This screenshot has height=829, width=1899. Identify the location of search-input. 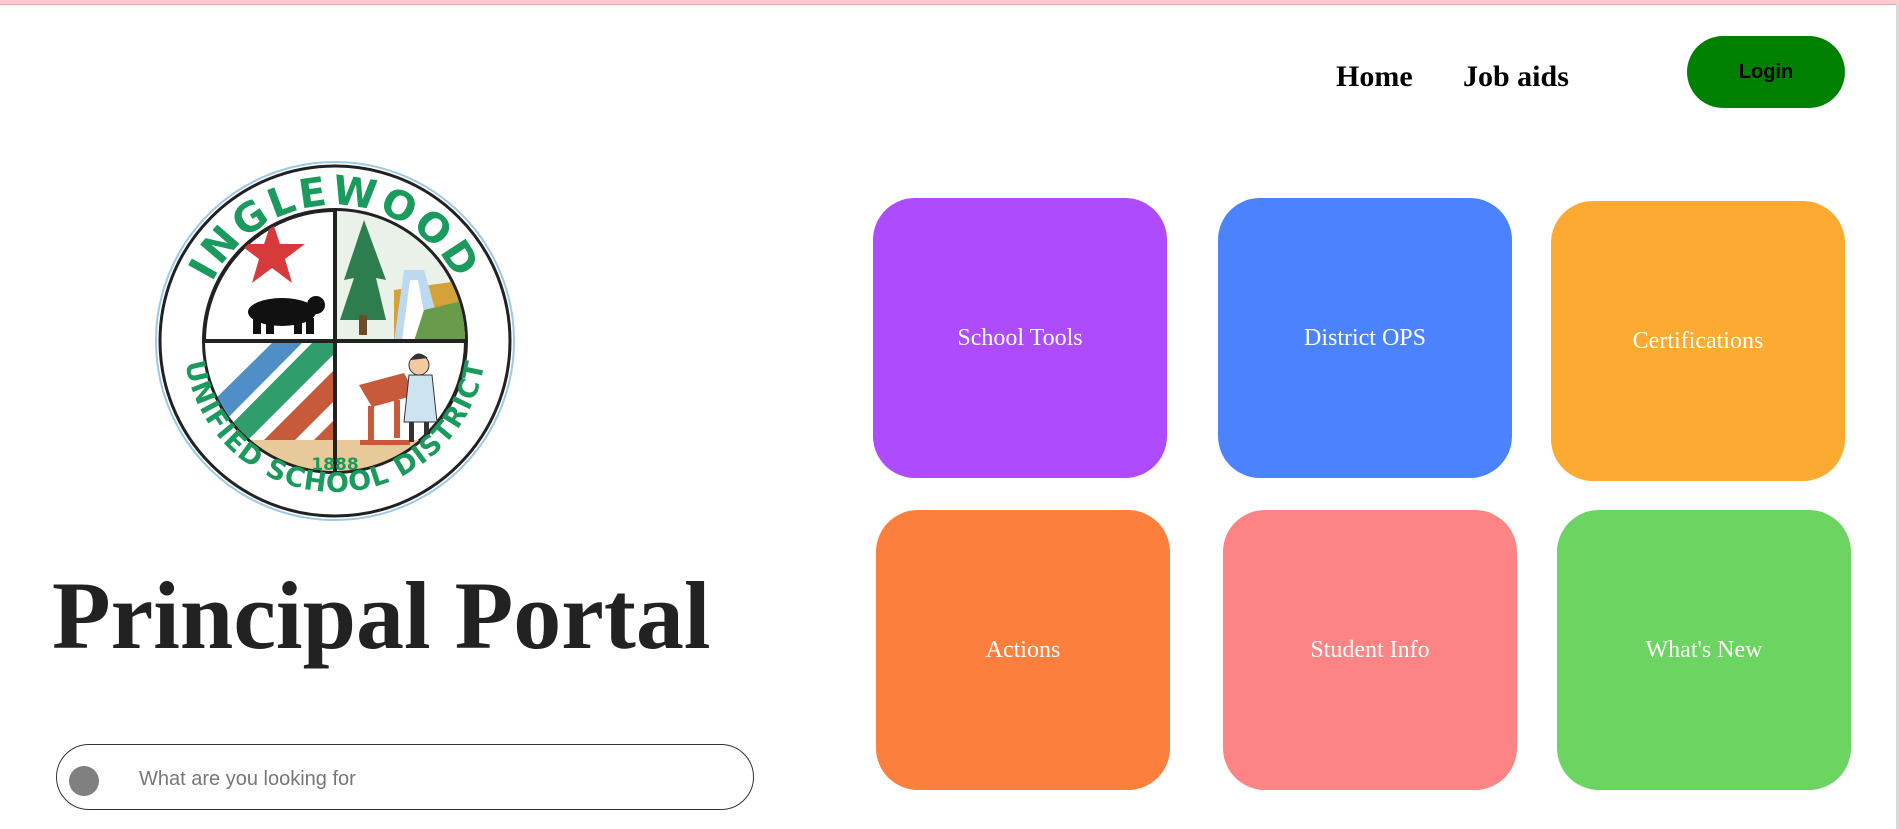
(434, 779).